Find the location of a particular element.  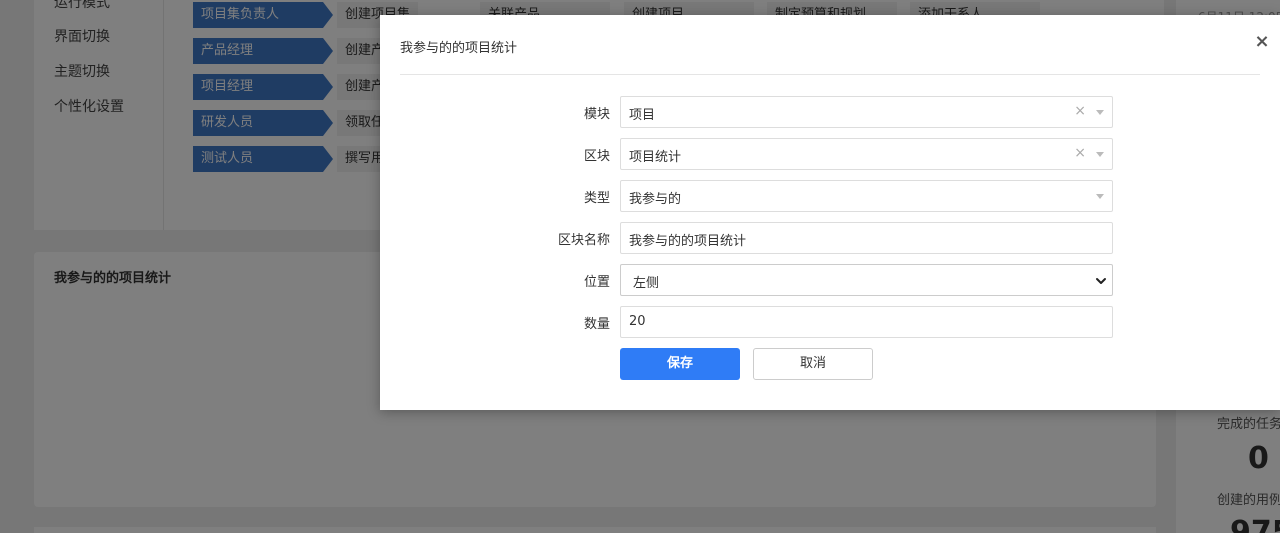

cancel-button: 取消 is located at coordinates (813, 364).